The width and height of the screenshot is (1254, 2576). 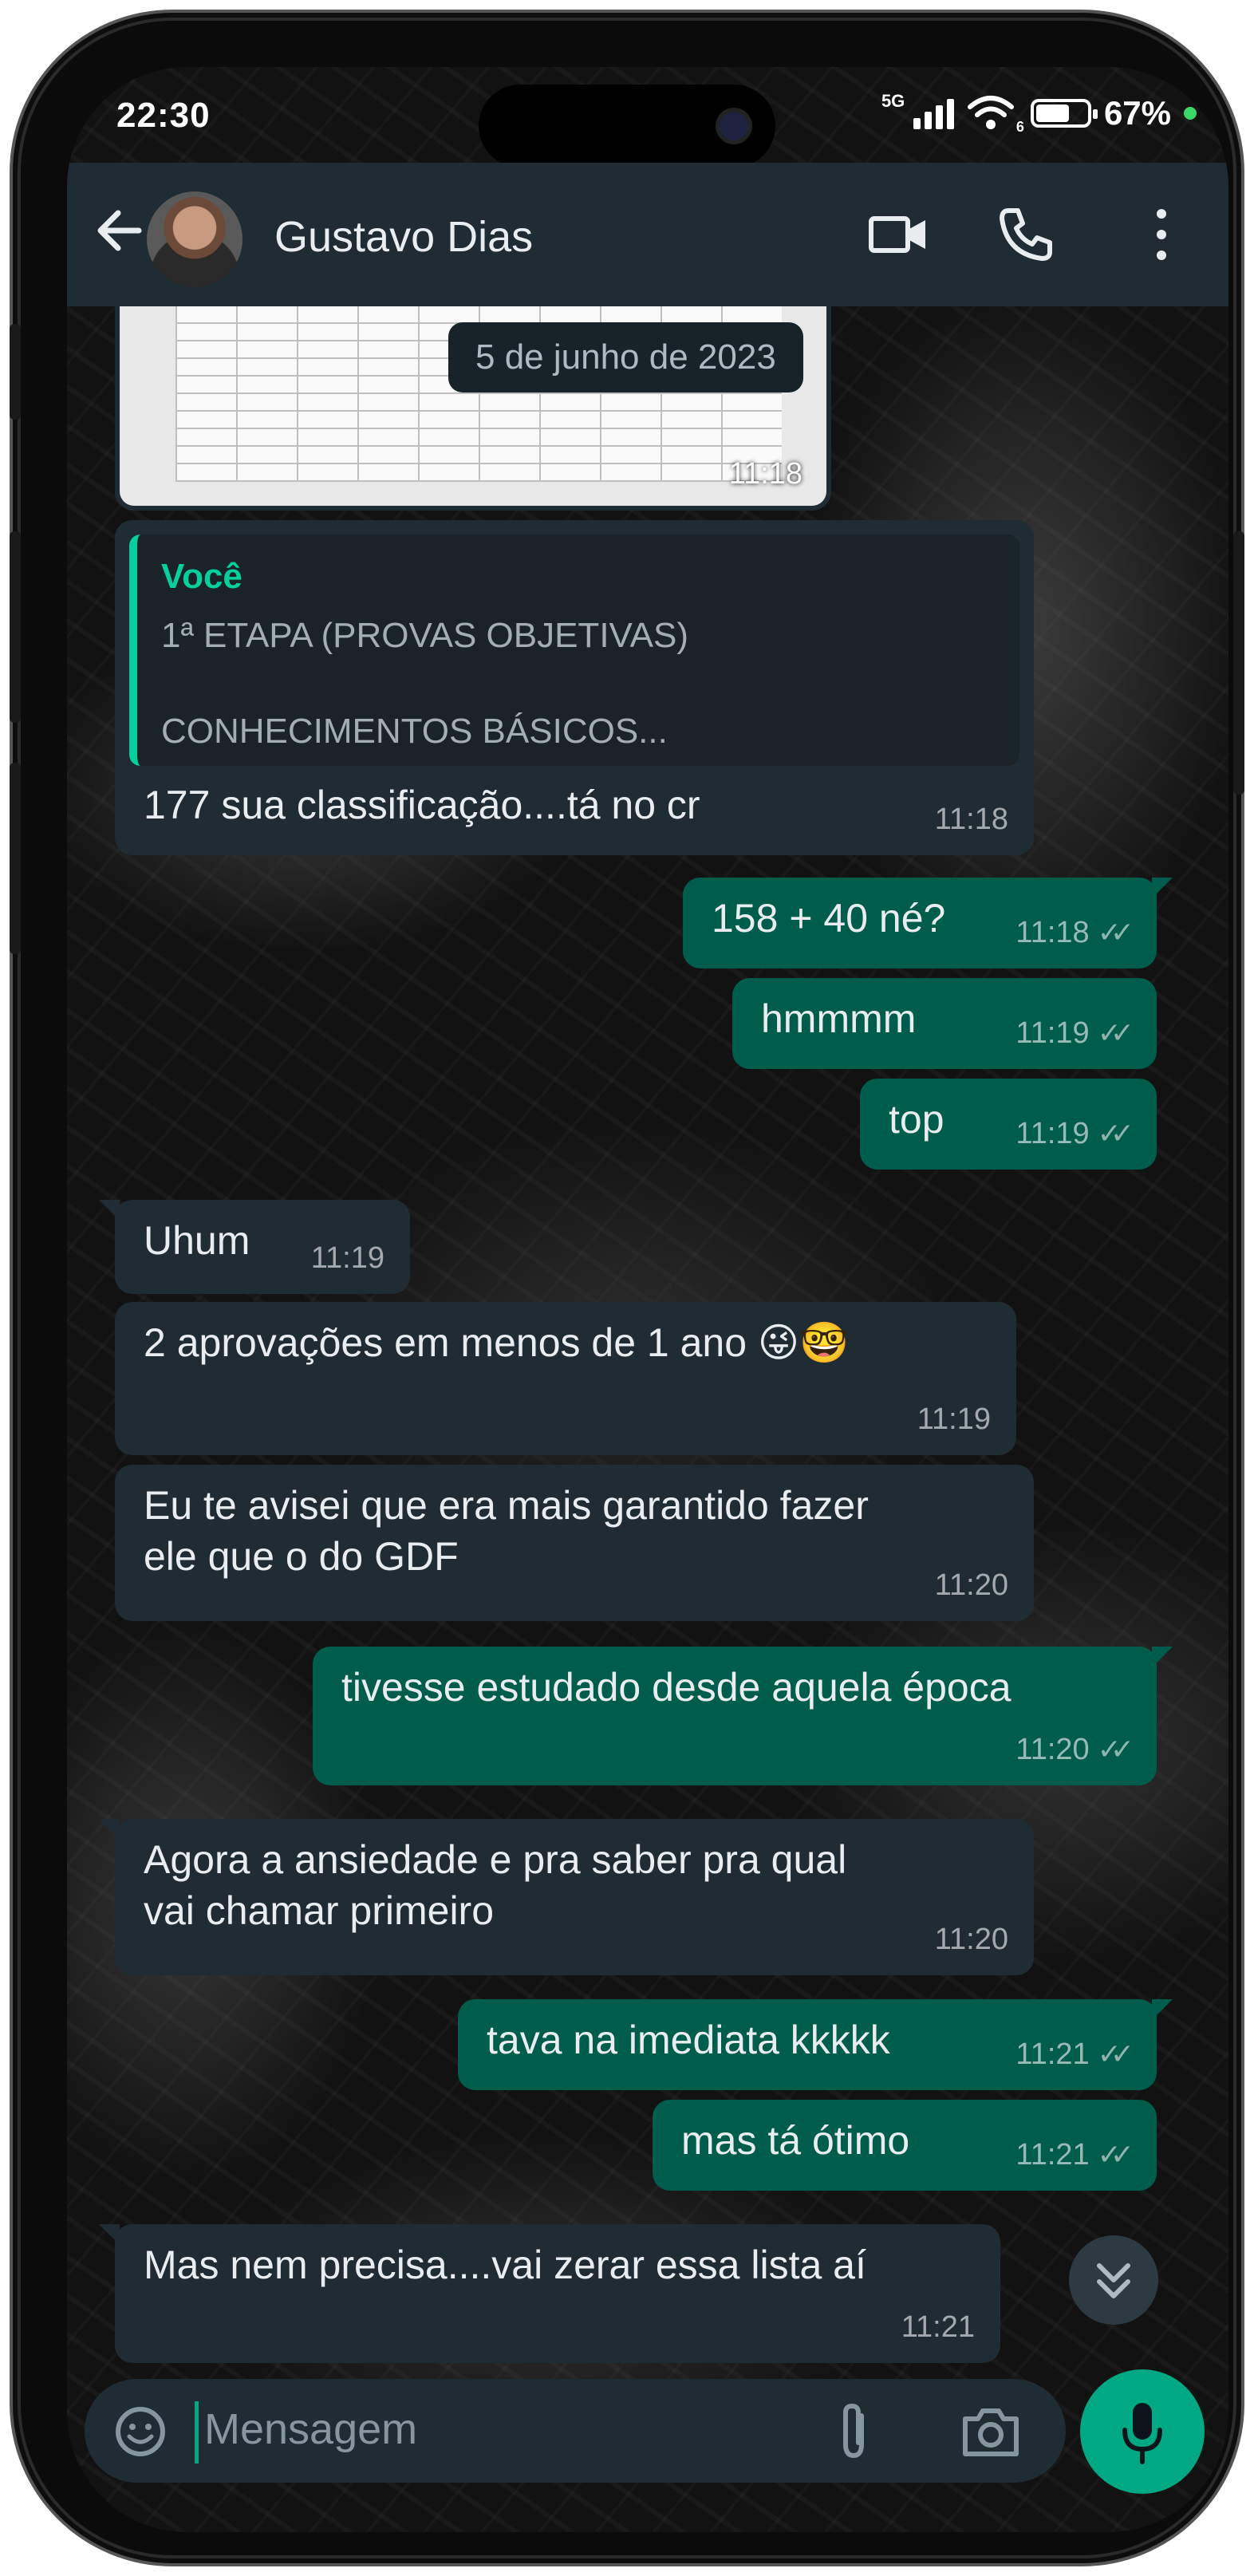 I want to click on outgoing-message: hmmmm 11:19 ✓✓, so click(x=945, y=1023).